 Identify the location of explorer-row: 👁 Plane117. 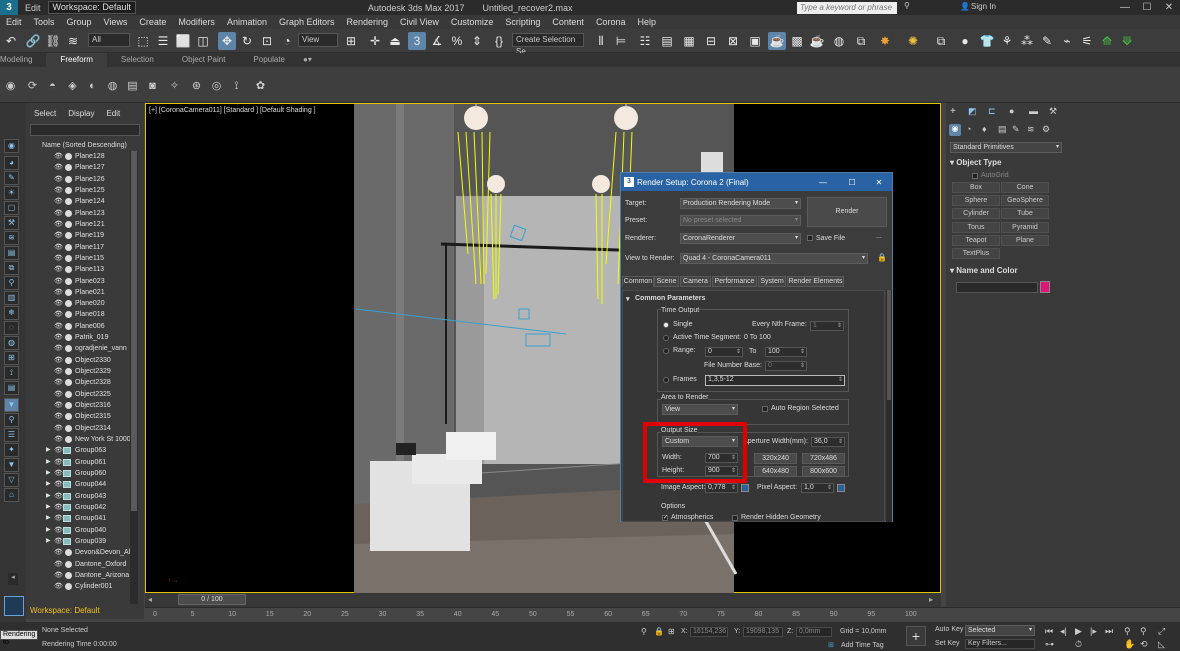
(78, 247).